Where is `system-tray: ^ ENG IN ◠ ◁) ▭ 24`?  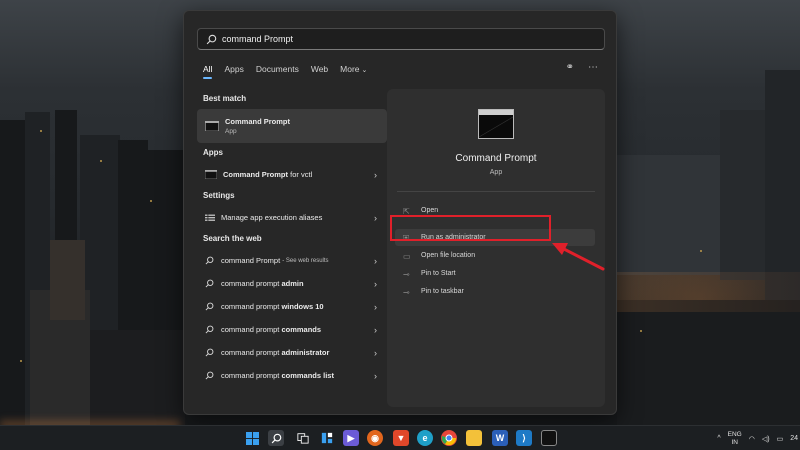
system-tray: ^ ENG IN ◠ ◁) ▭ 24 is located at coordinates (758, 438).